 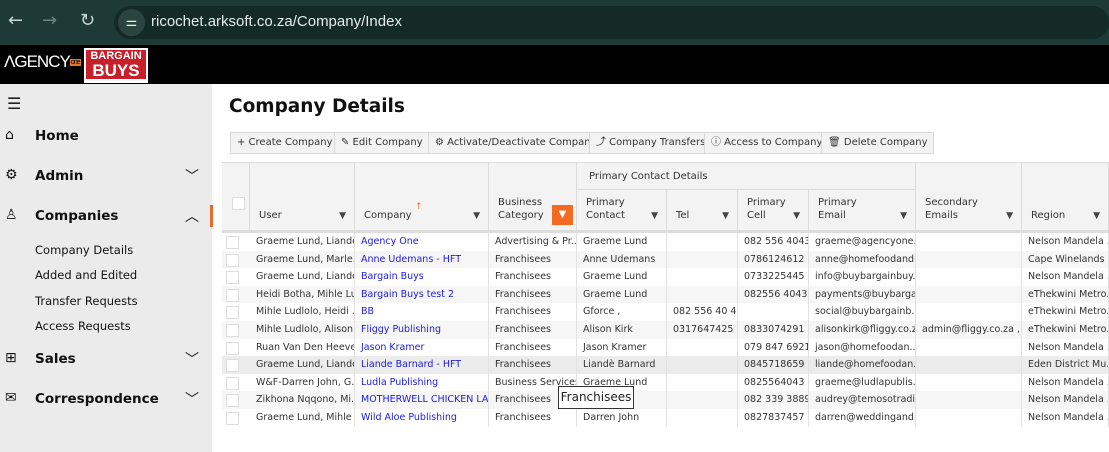 I want to click on table-cell: 082 339 3889, so click(x=773, y=400).